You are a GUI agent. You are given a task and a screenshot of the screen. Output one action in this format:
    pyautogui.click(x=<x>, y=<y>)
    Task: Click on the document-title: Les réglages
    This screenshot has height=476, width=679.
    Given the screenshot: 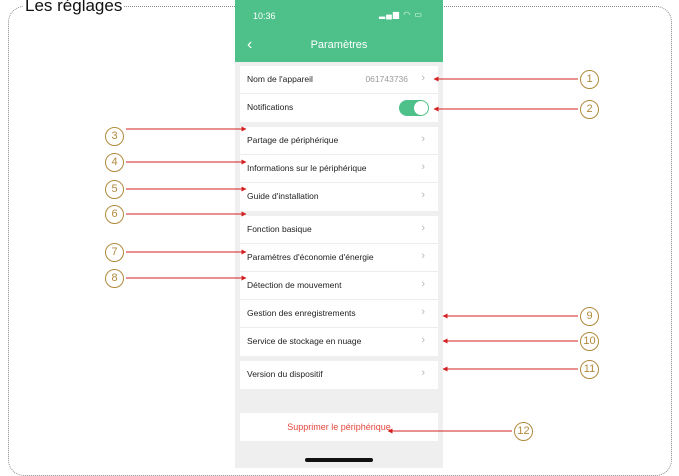 What is the action you would take?
    pyautogui.click(x=74, y=7)
    